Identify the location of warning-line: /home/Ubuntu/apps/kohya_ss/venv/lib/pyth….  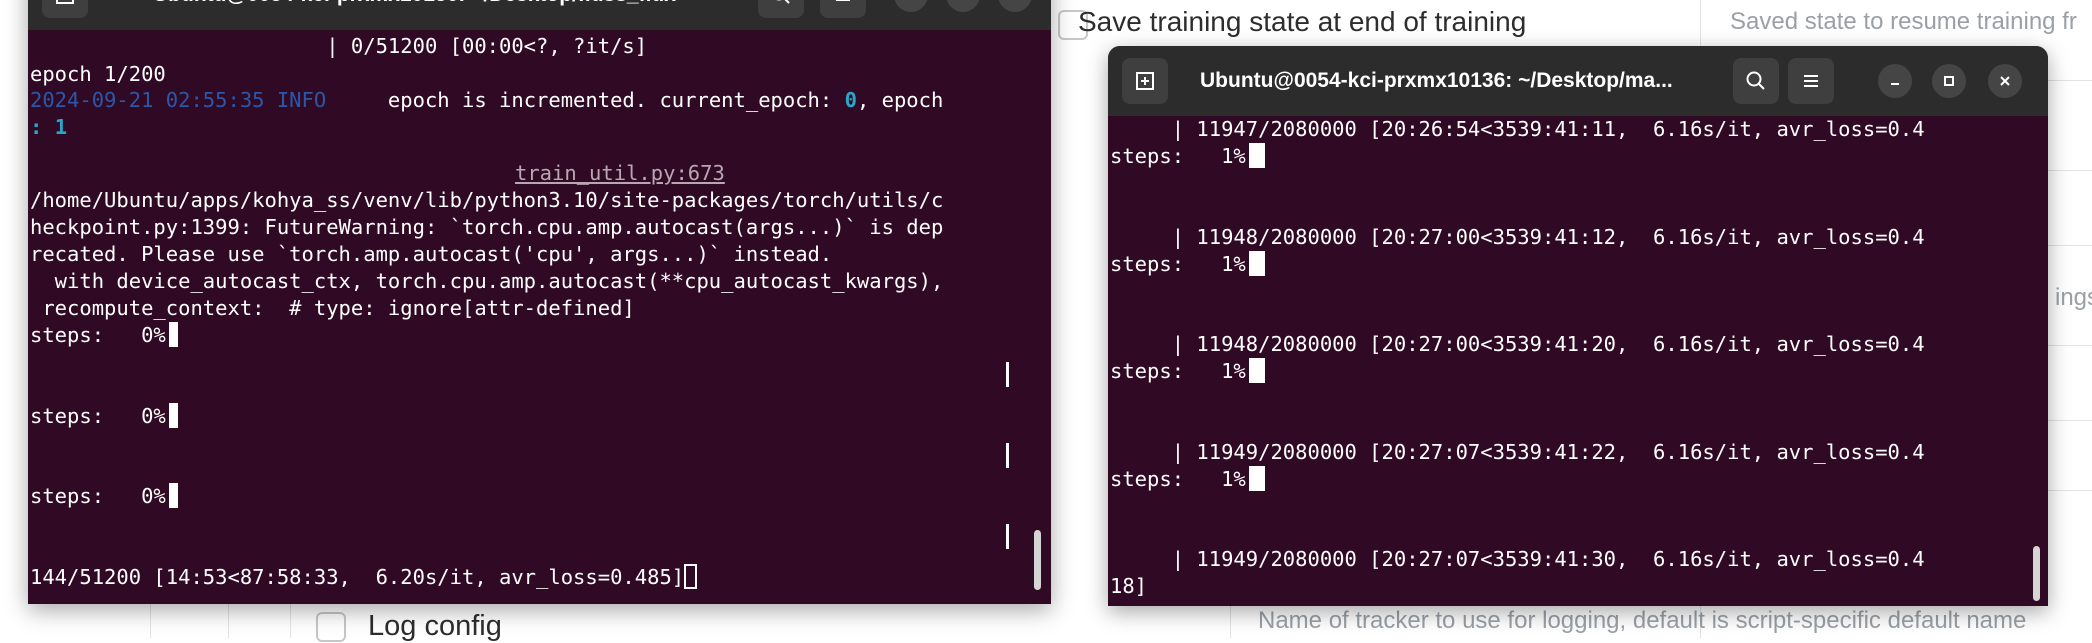
(487, 200).